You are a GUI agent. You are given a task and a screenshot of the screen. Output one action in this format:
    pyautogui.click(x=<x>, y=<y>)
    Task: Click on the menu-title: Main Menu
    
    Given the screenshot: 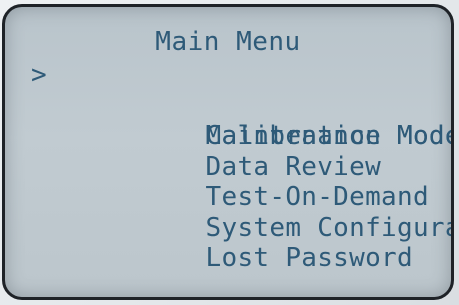 What is the action you would take?
    pyautogui.click(x=228, y=42)
    